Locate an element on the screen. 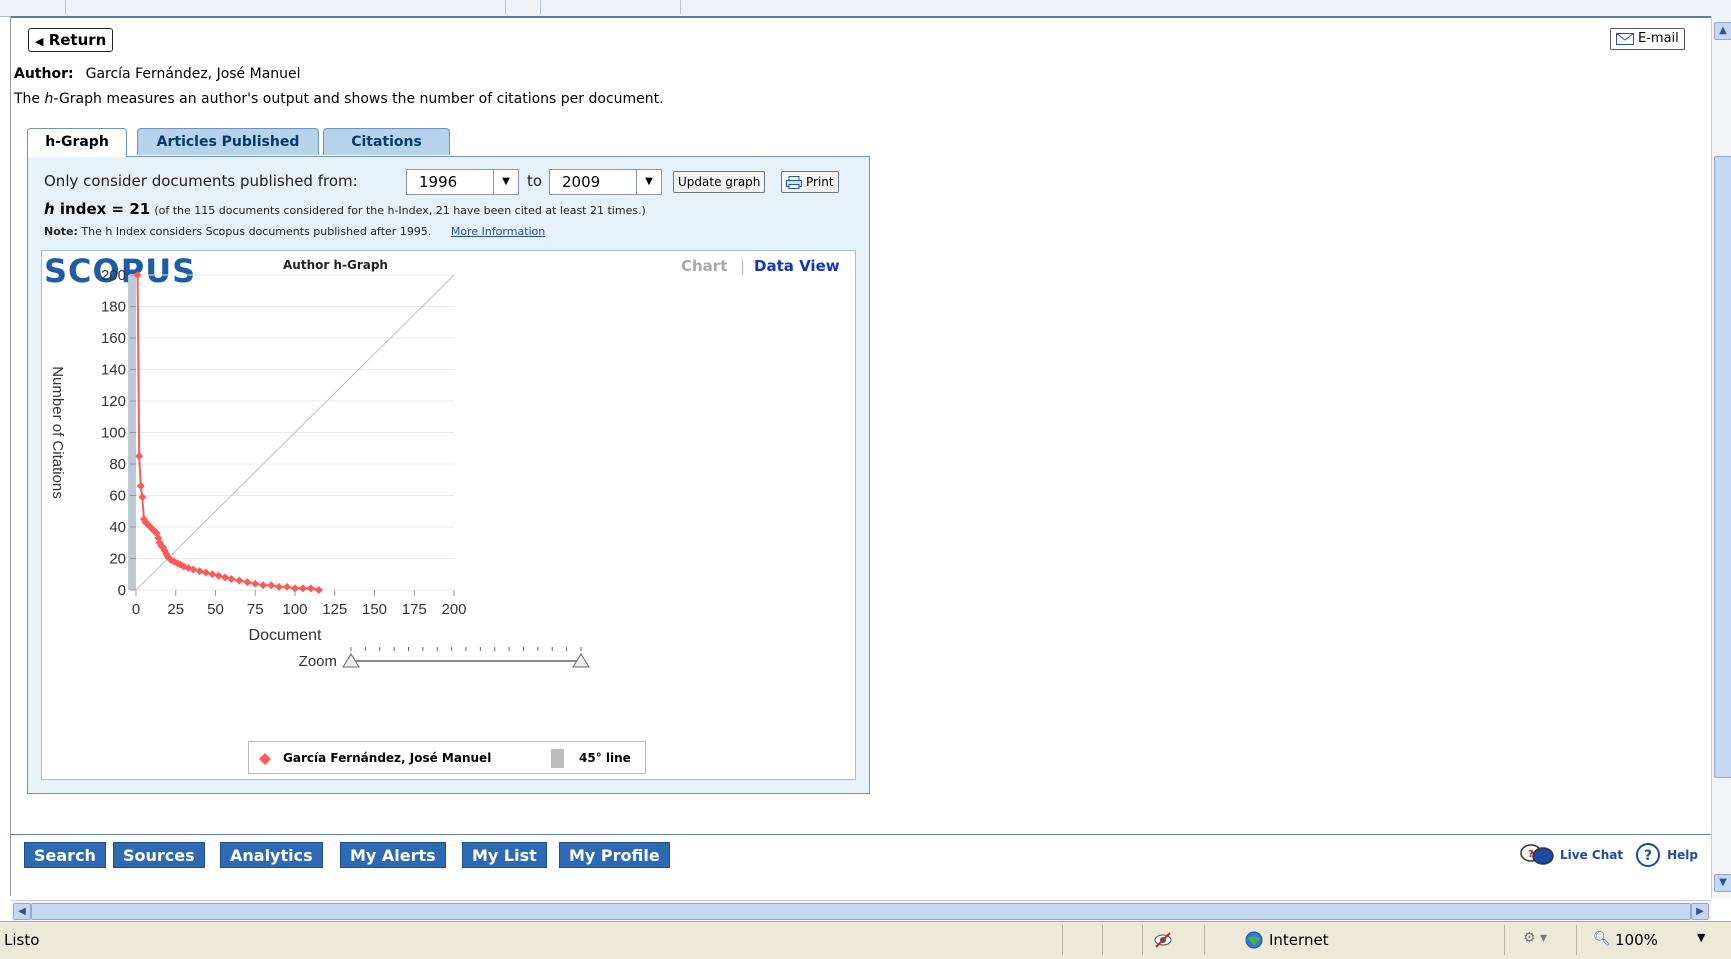 This screenshot has height=959, width=1731. from-year-value: 1996 is located at coordinates (438, 182).